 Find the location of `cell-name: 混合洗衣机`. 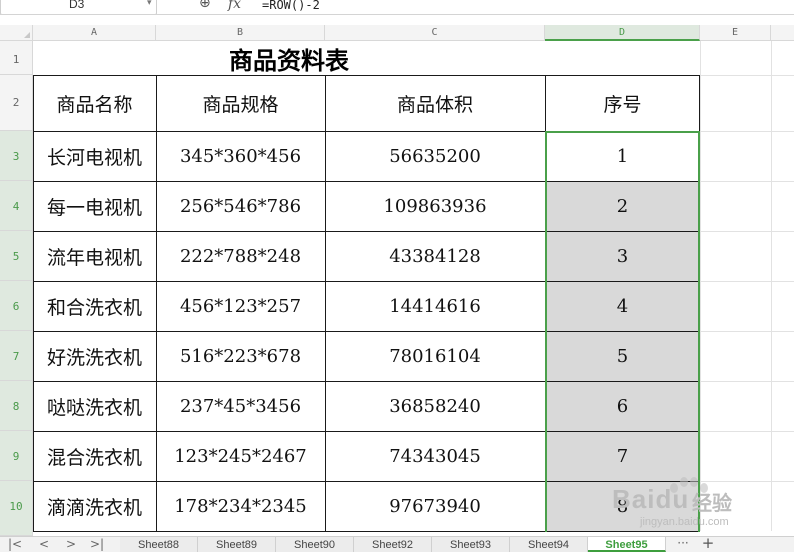

cell-name: 混合洗衣机 is located at coordinates (94, 456).